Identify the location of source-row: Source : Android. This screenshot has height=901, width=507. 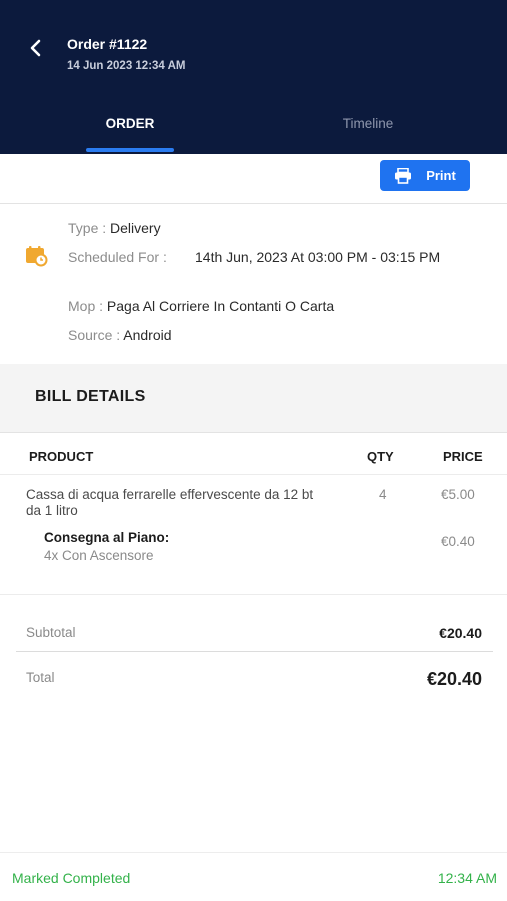
(120, 335).